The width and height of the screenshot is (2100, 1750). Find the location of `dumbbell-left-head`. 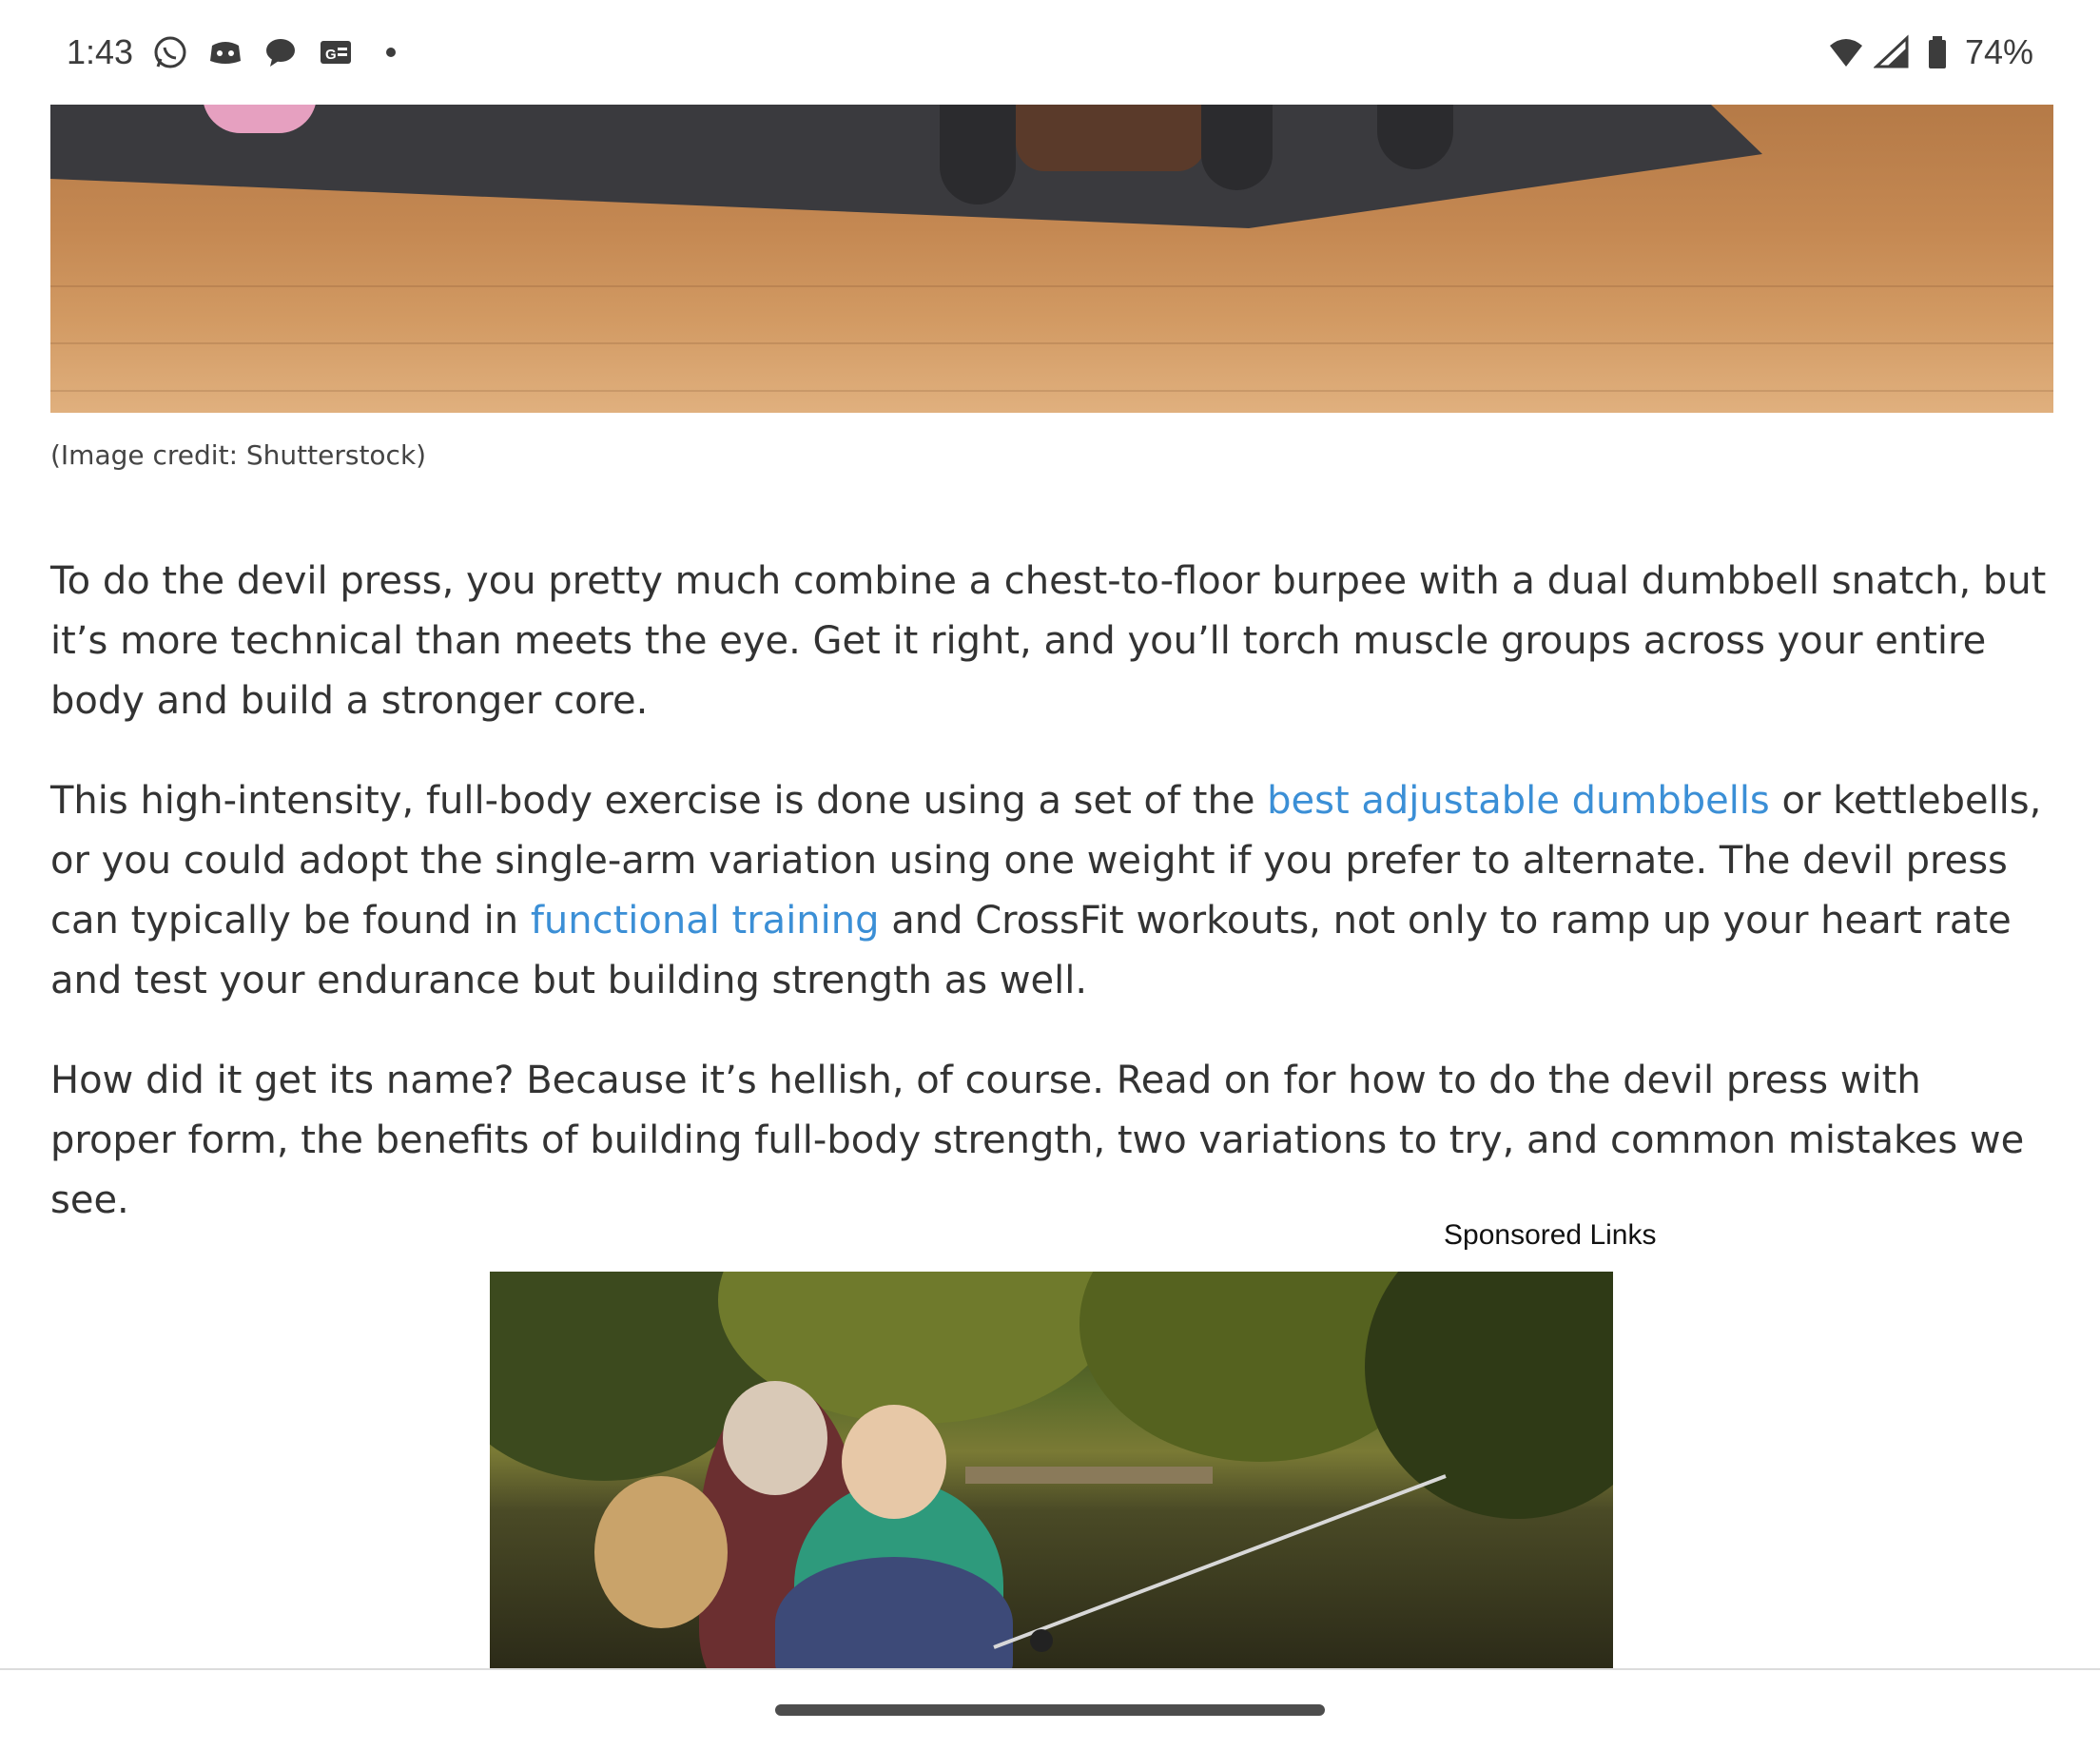

dumbbell-left-head is located at coordinates (978, 154).